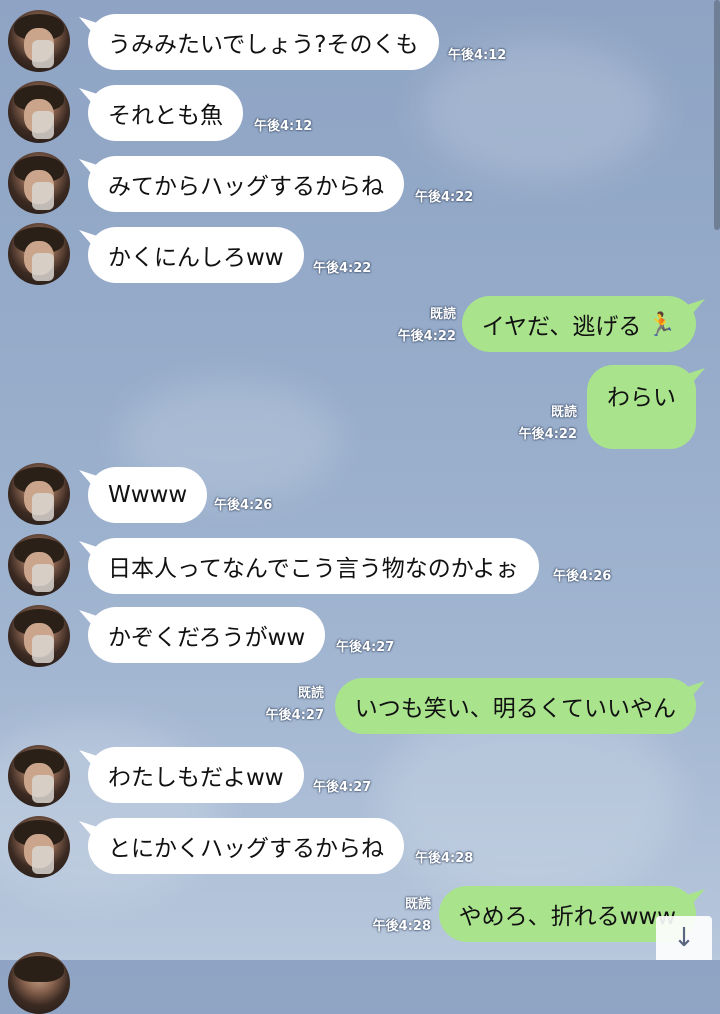 The height and width of the screenshot is (1014, 720). Describe the element at coordinates (165, 113) in the screenshot. I see `incoming-bubble: それとも魚` at that location.